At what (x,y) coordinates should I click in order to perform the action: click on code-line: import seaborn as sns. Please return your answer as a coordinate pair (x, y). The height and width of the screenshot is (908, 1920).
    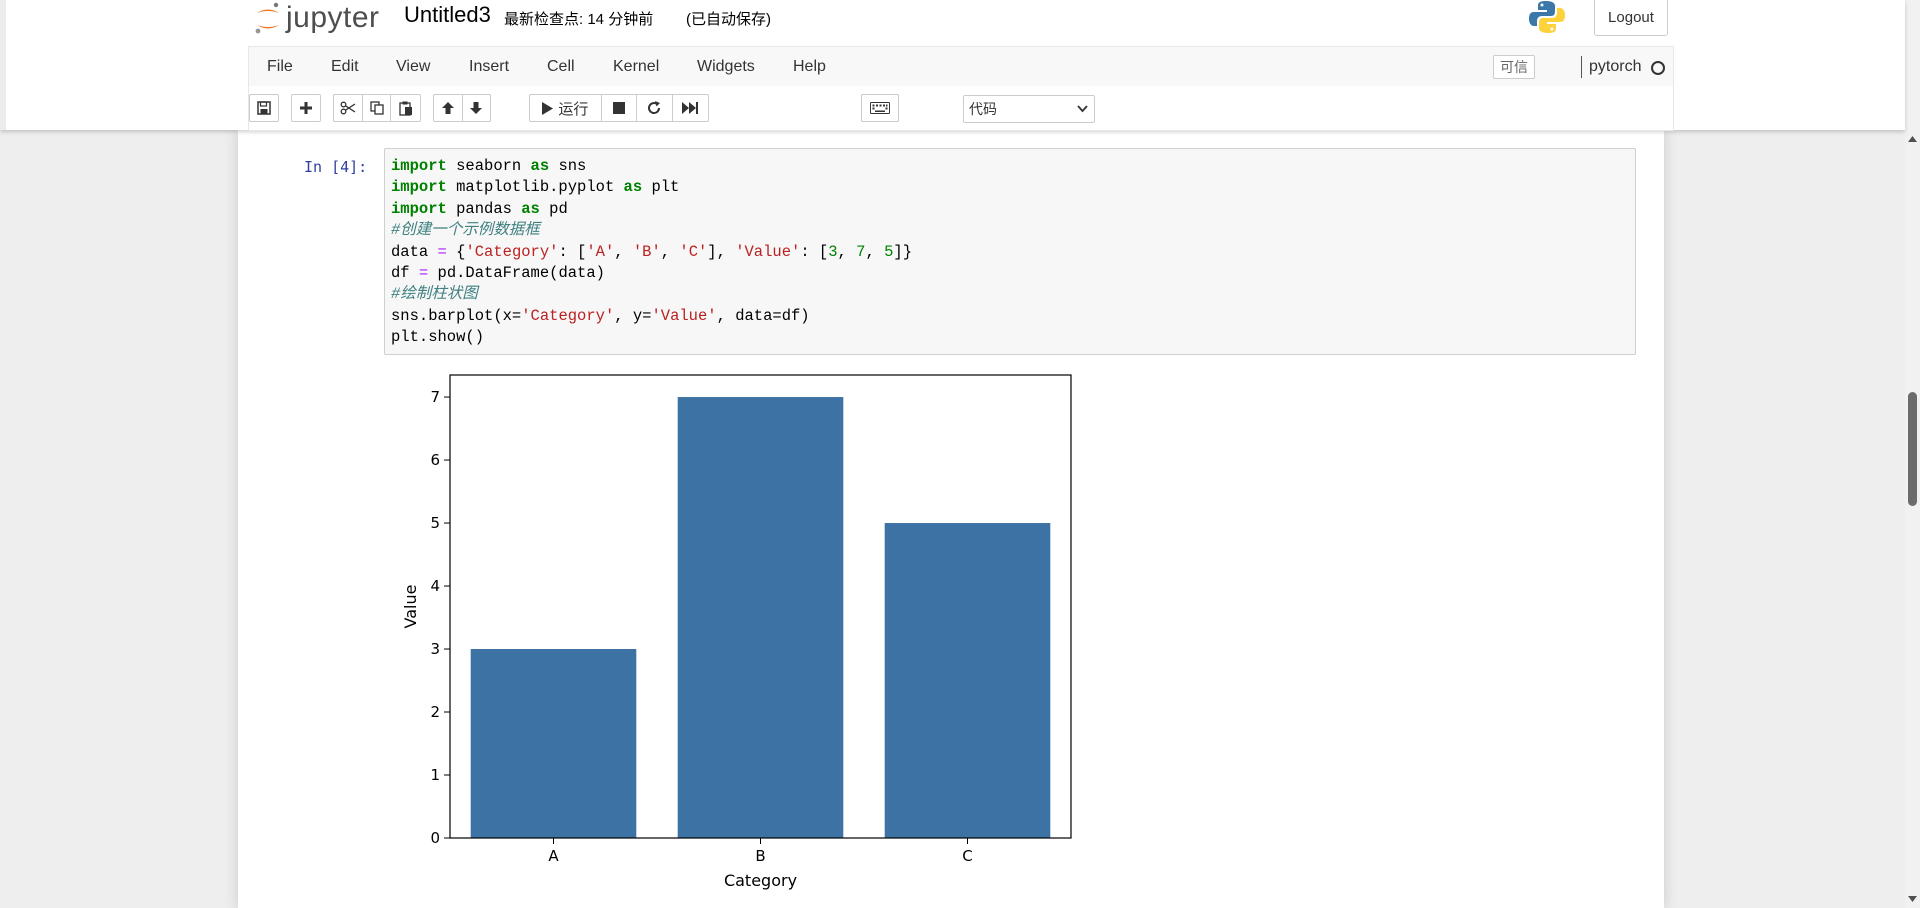
    Looking at the image, I should click on (489, 166).